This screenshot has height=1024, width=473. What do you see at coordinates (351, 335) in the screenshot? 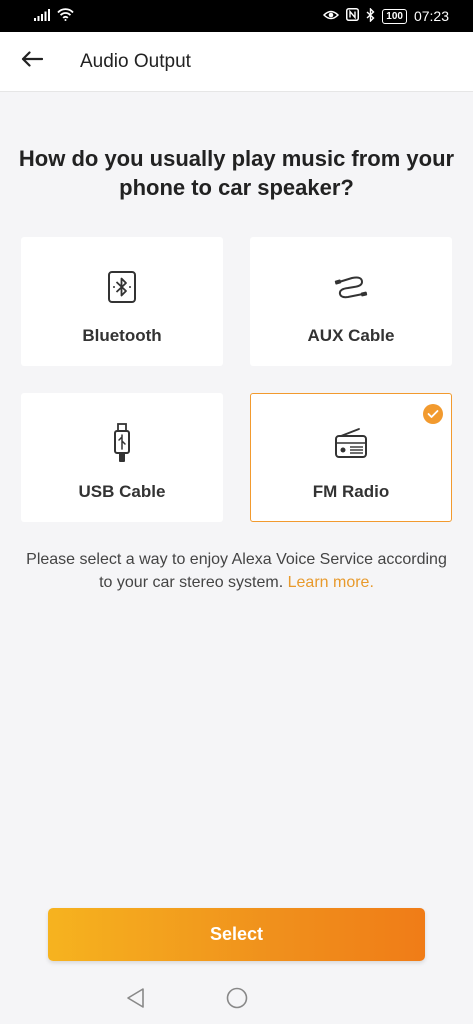
I see `option-label: AUX Cable` at bounding box center [351, 335].